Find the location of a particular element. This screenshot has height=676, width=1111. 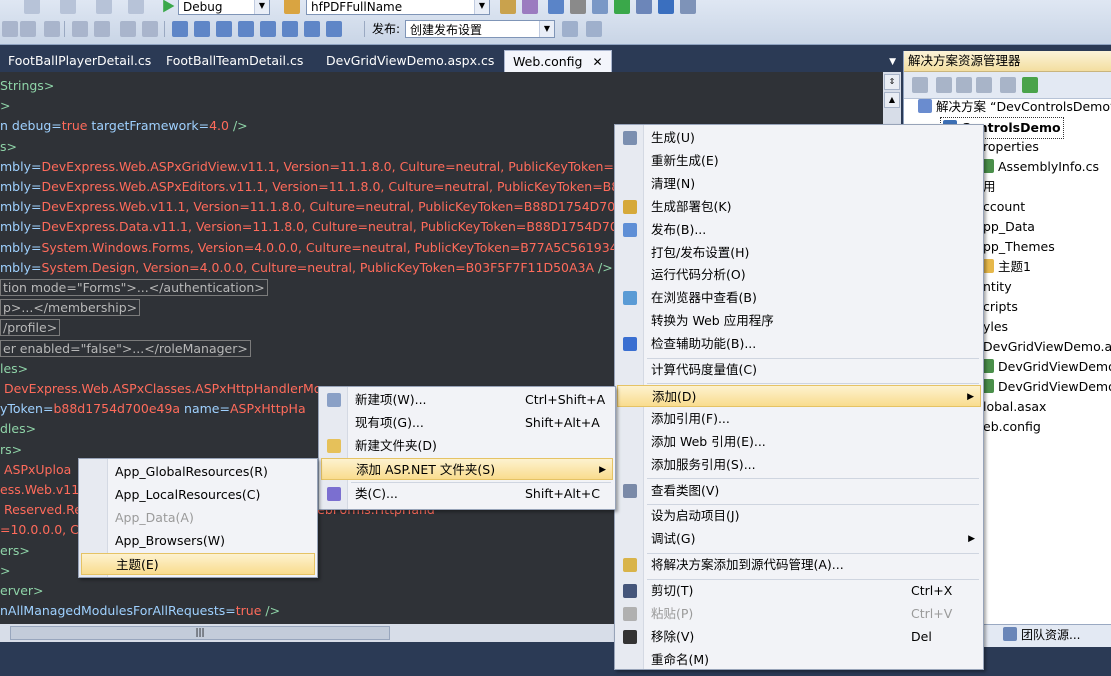

outdent-icon is located at coordinates (102, 29).